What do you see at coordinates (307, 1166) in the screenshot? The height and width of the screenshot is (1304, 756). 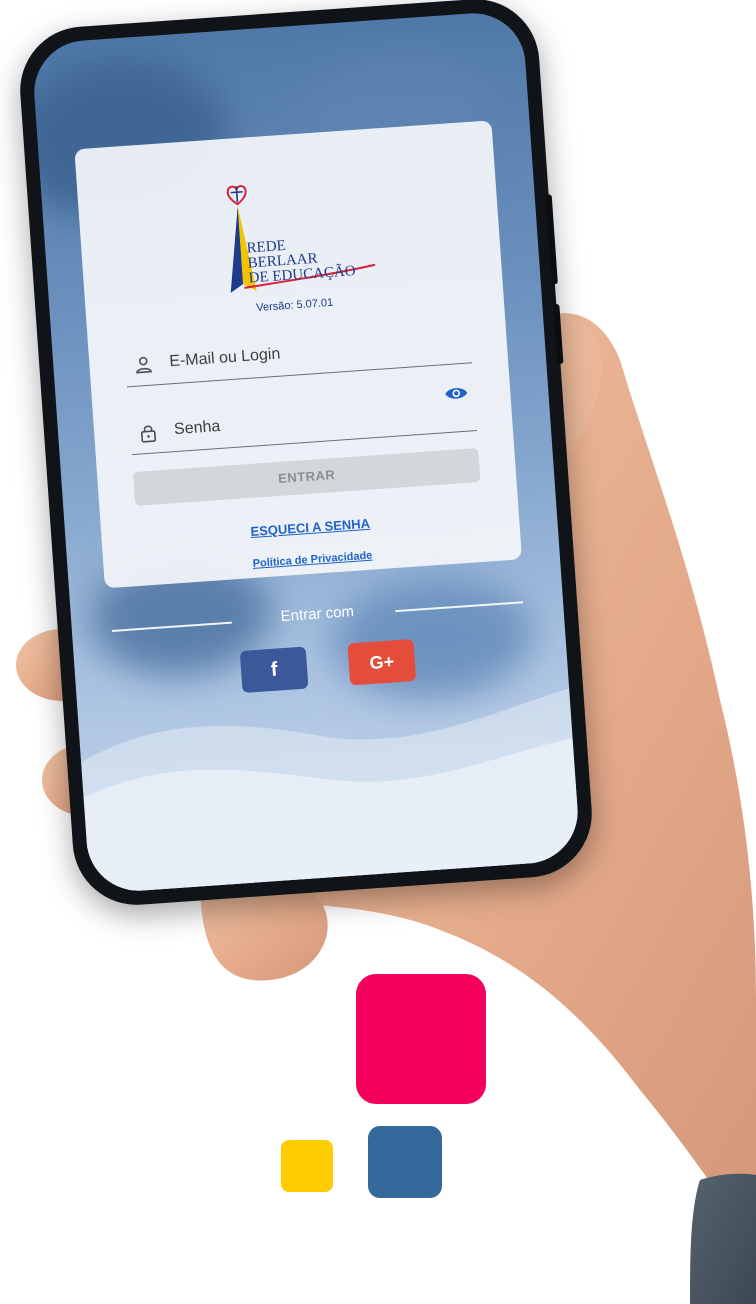 I see `decorative-square-yellow` at bounding box center [307, 1166].